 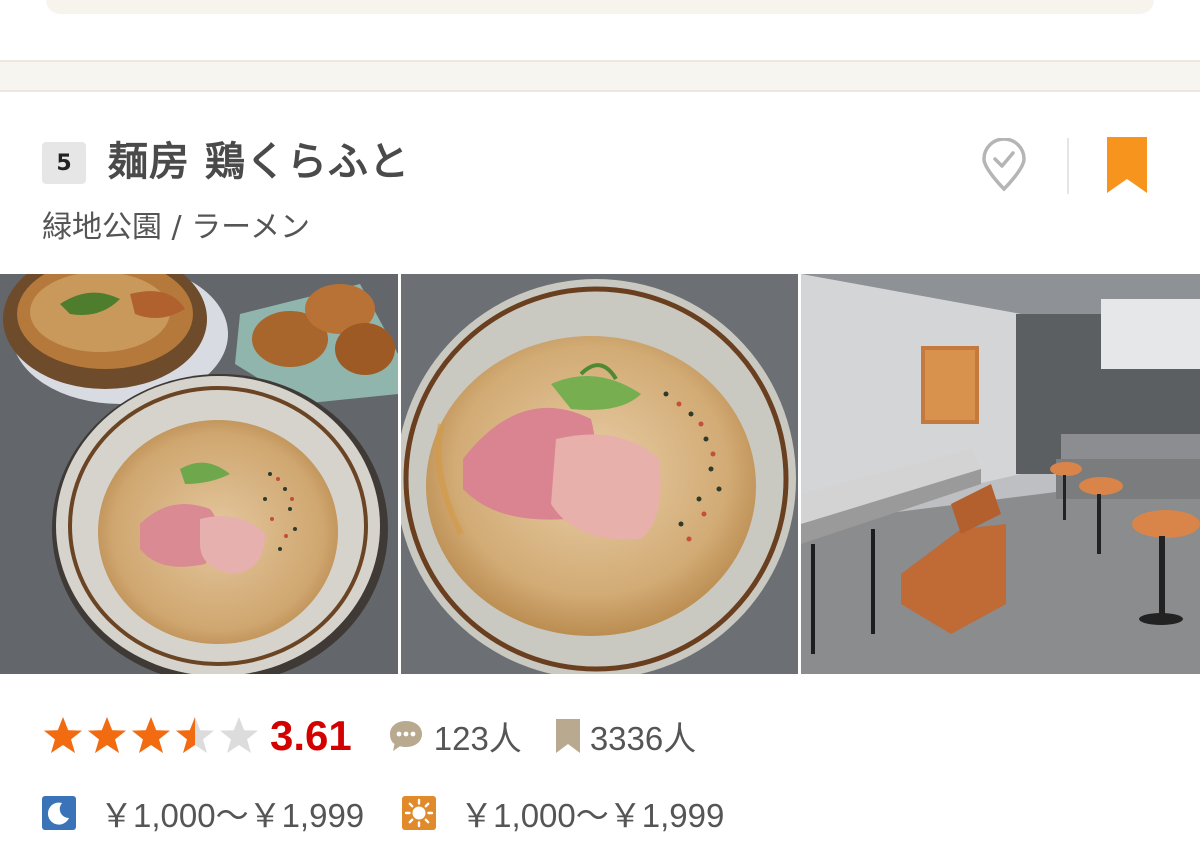 I want to click on price-row: ￥1,000～￥1,999 ￥1,000～￥1,999, so click(x=383, y=813).